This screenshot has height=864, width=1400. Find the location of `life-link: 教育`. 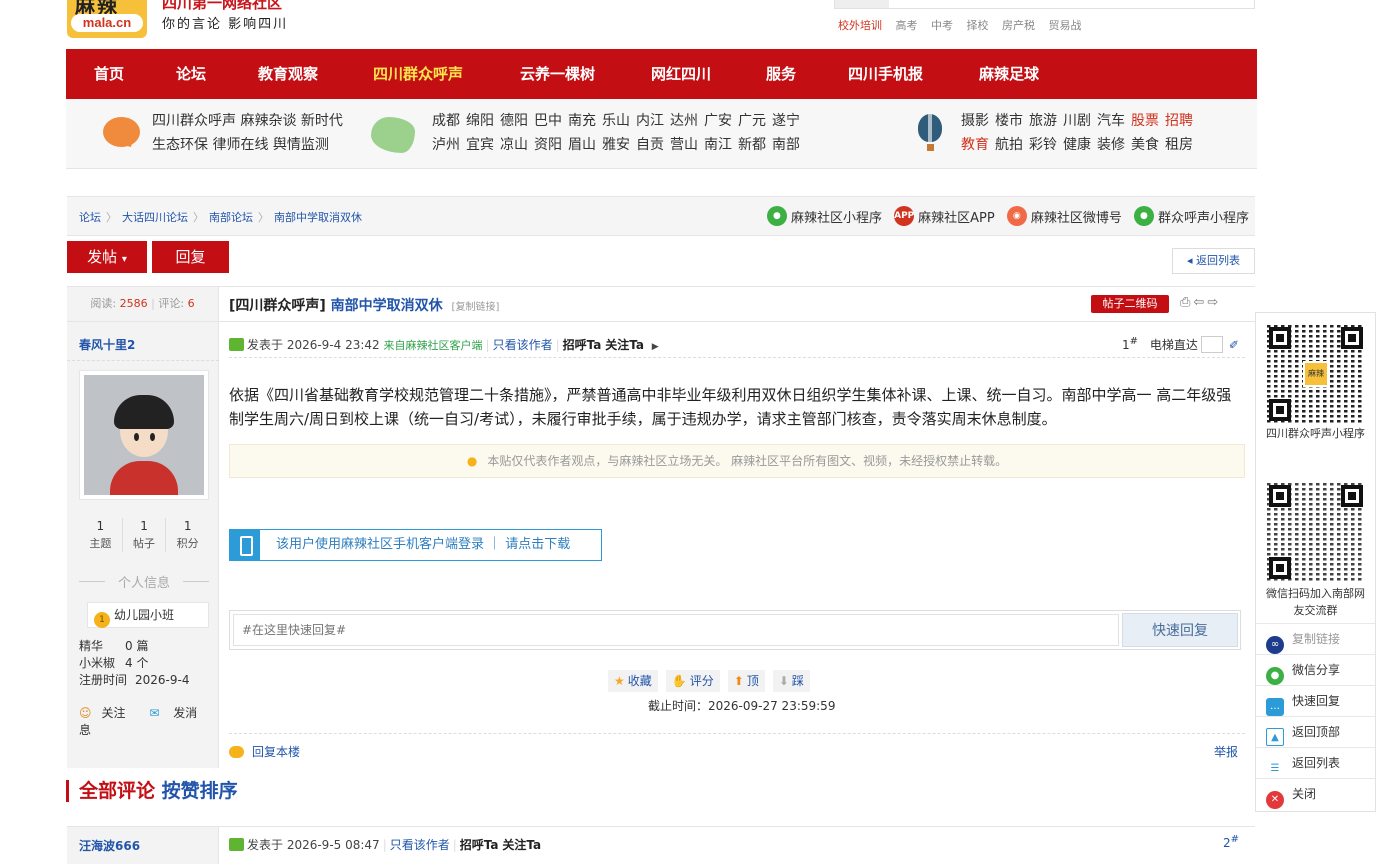

life-link: 教育 is located at coordinates (975, 145).